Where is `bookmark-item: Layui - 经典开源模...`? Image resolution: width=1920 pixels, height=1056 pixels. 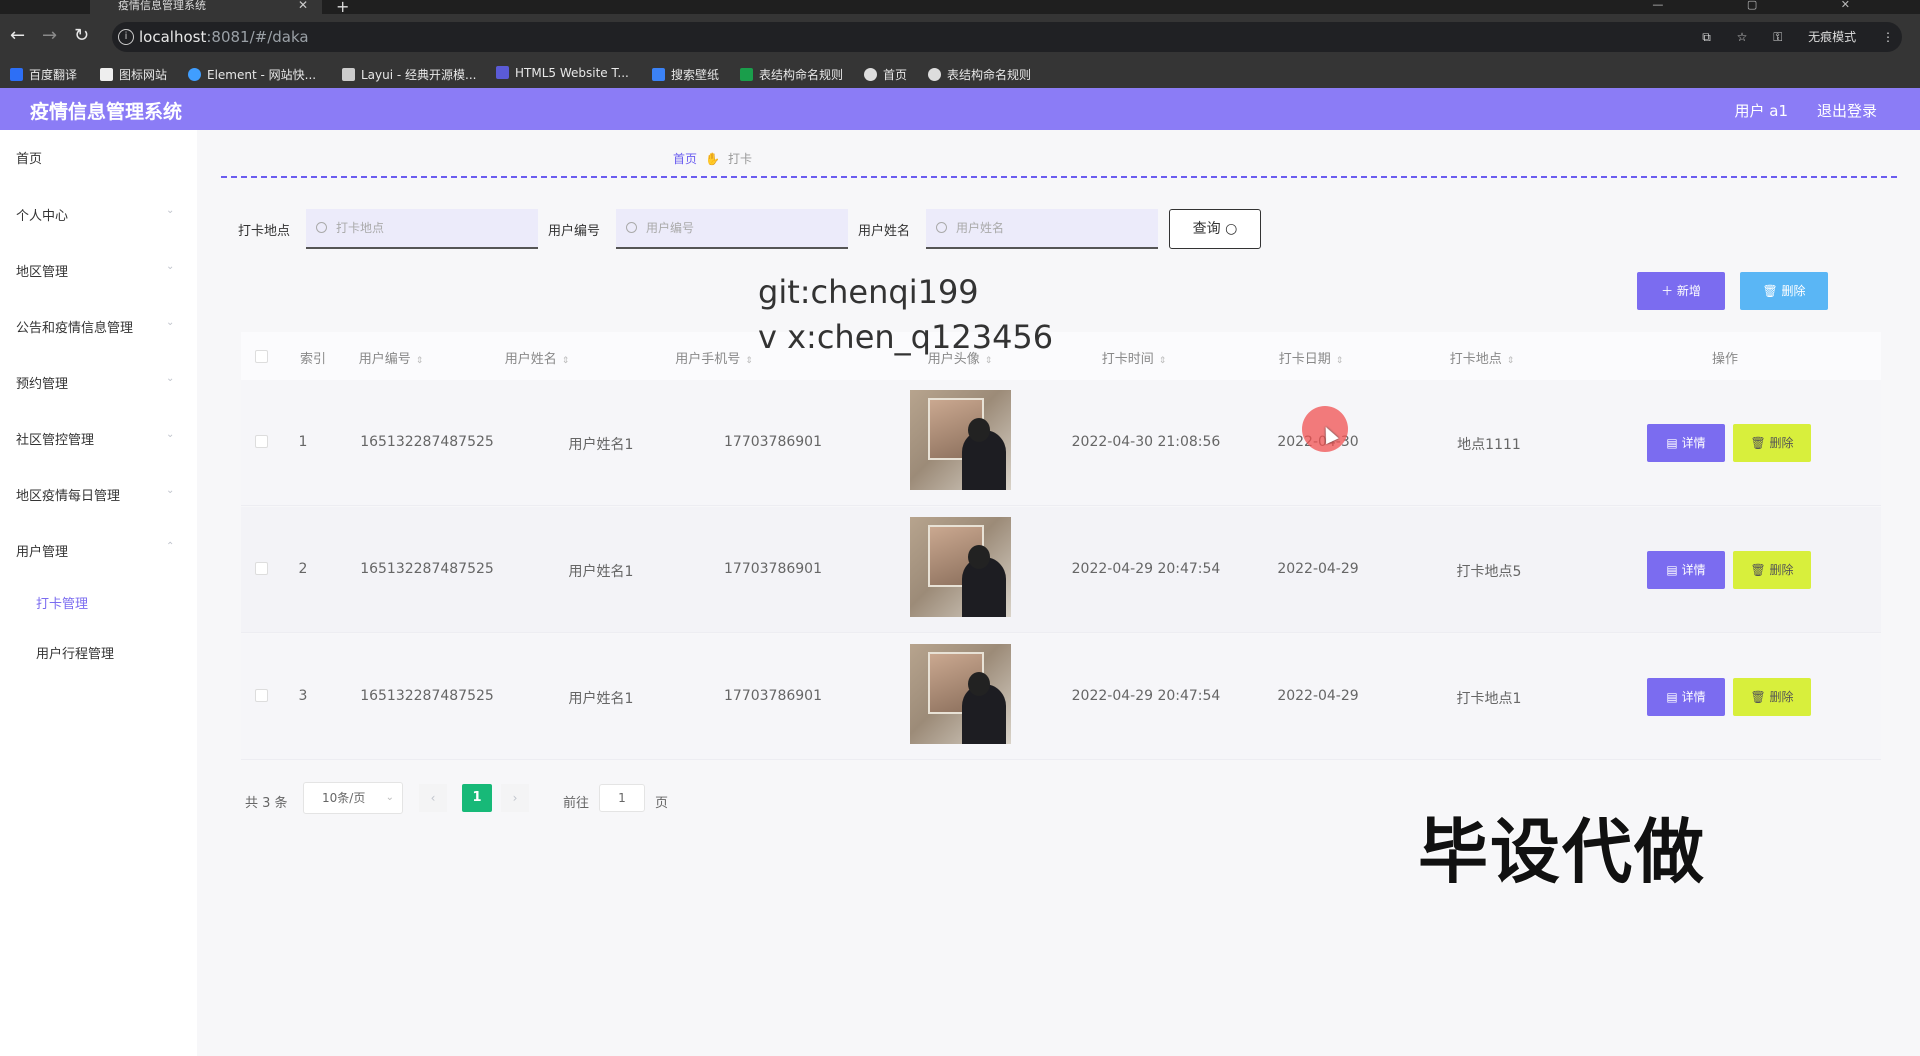 bookmark-item: Layui - 经典开源模... is located at coordinates (409, 74).